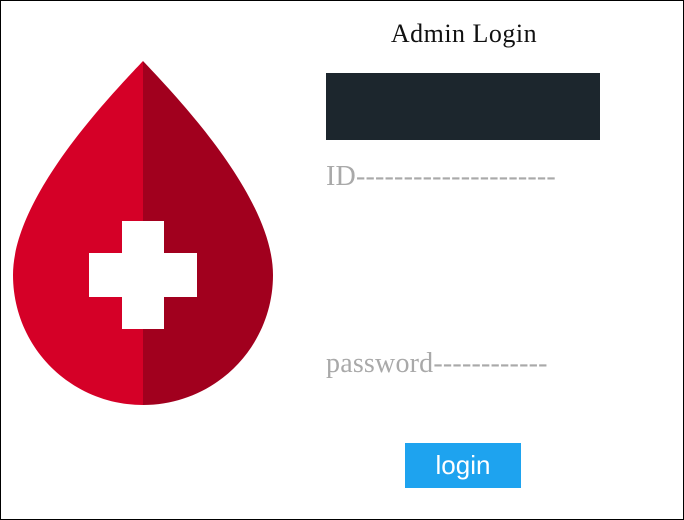  I want to click on id-field: ID---------------------, so click(441, 177).